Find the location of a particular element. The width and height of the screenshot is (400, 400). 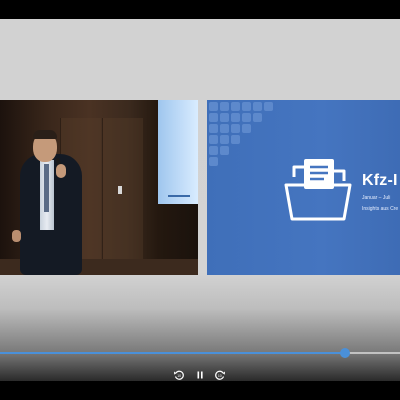

slide-subtitle: Insights aus Cre is located at coordinates (380, 209).